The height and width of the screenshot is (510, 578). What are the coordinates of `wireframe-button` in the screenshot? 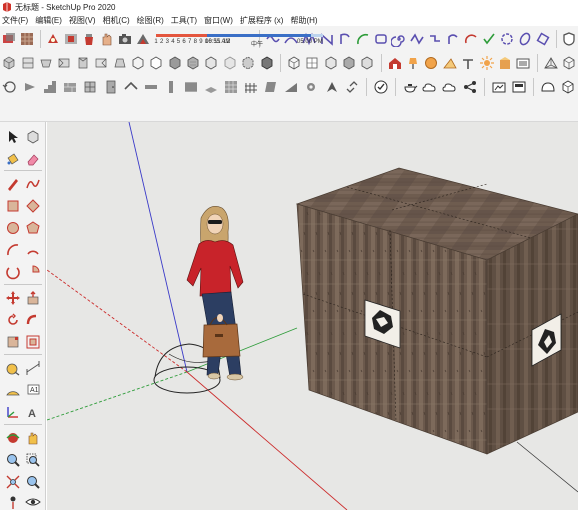 It's located at (138, 63).